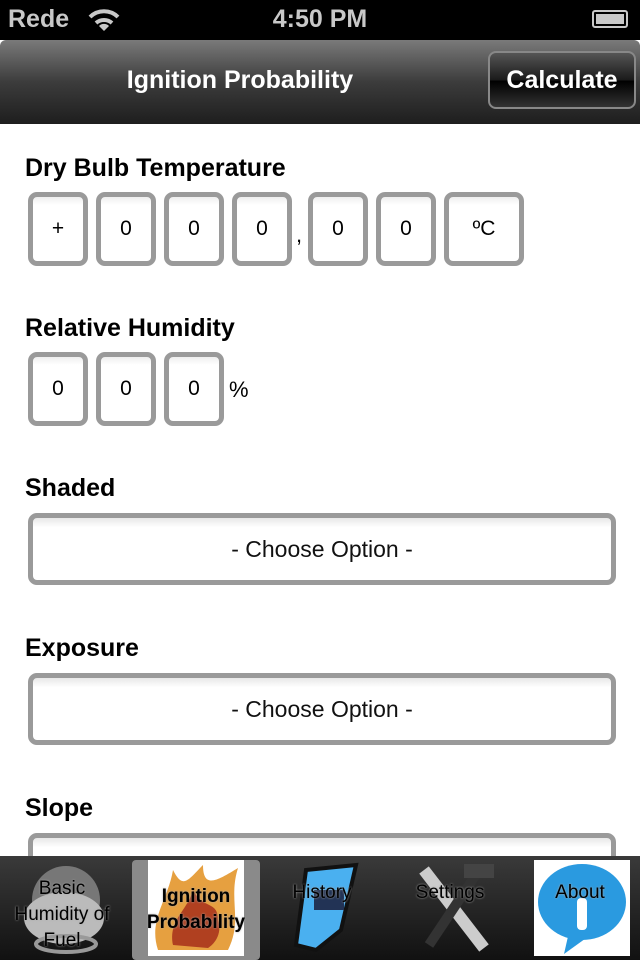 The image size is (640, 960). I want to click on clock: 4:50 PM, so click(320, 19).